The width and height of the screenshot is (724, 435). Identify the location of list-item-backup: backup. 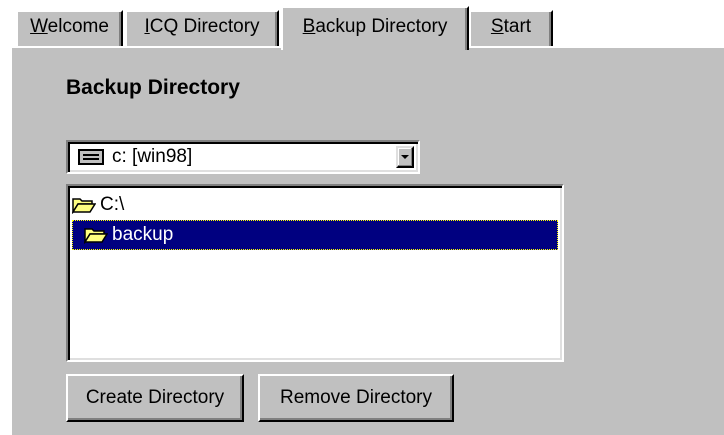
(315, 235).